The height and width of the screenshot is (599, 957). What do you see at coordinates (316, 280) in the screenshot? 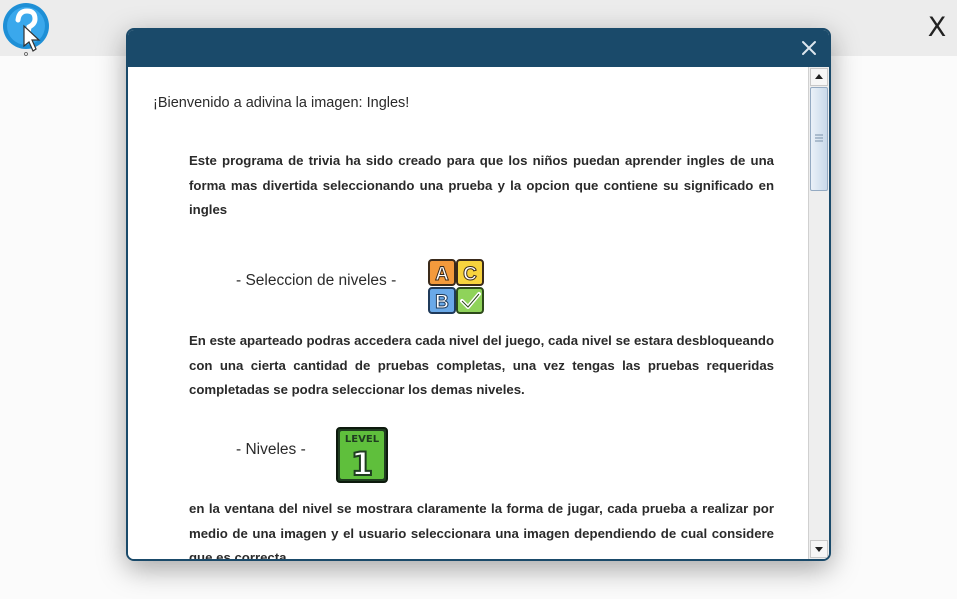
I see `levels-selection-label: - Seleccion de niveles -` at bounding box center [316, 280].